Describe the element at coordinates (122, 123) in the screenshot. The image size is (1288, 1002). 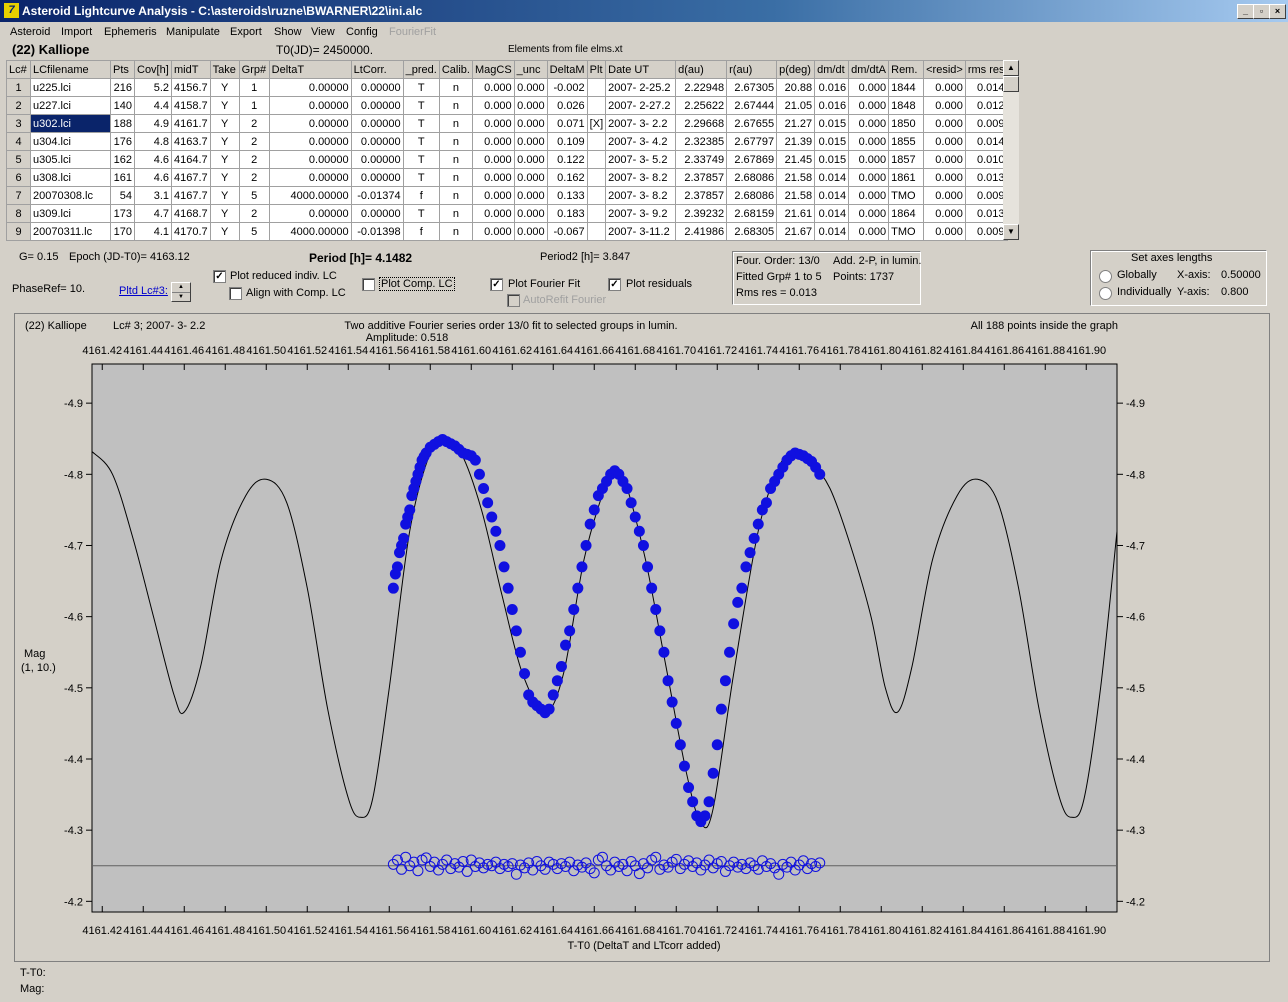
I see `table-cell: 188` at that location.